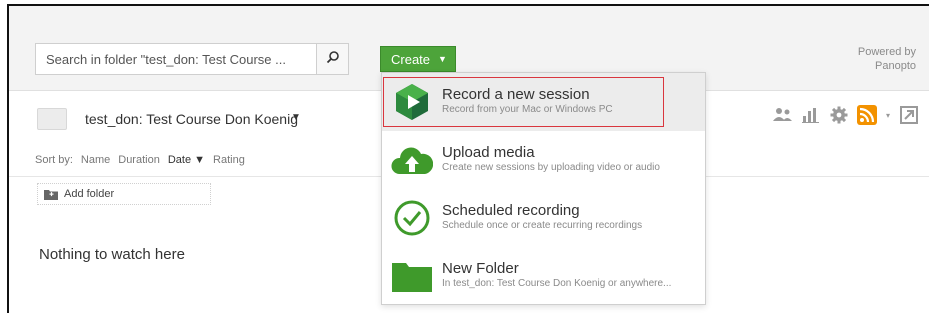 The height and width of the screenshot is (313, 929). What do you see at coordinates (488, 152) in the screenshot?
I see `menu-item-title: Upload media` at bounding box center [488, 152].